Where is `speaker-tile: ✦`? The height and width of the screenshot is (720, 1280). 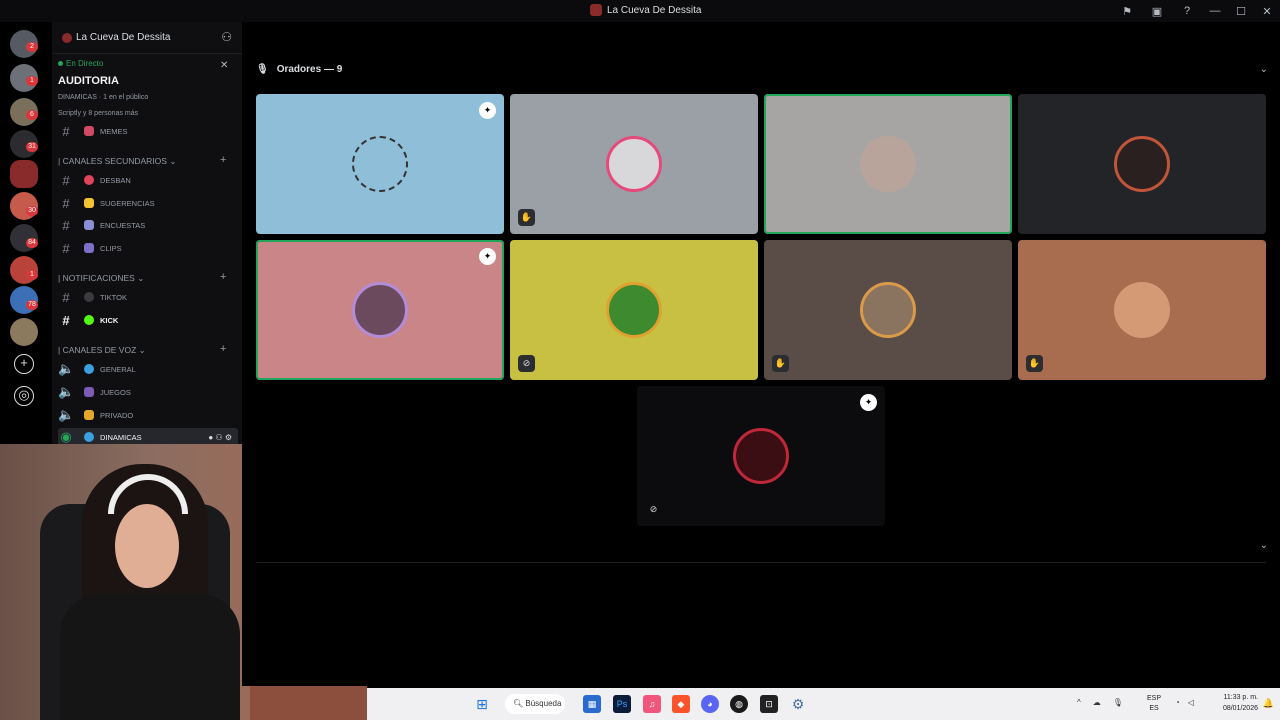
speaker-tile: ✦ is located at coordinates (380, 164).